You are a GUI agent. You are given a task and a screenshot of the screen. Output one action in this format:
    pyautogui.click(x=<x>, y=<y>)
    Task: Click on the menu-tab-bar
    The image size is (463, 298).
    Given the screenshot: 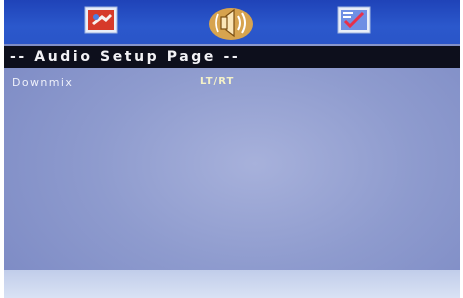 What is the action you would take?
    pyautogui.click(x=232, y=22)
    